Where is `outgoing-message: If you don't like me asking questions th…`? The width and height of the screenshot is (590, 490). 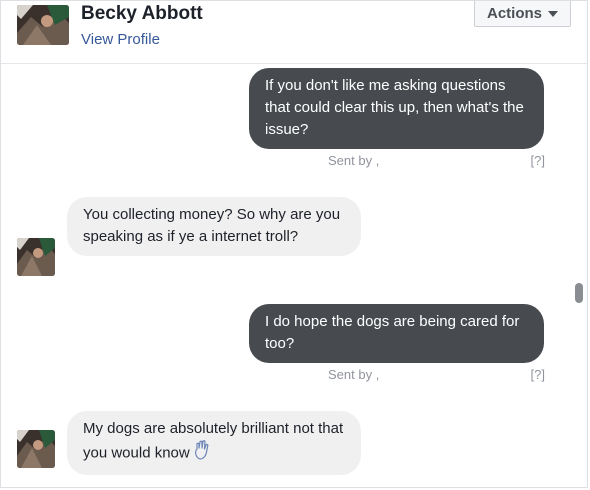
outgoing-message: If you don't like me asking questions th… is located at coordinates (396, 108).